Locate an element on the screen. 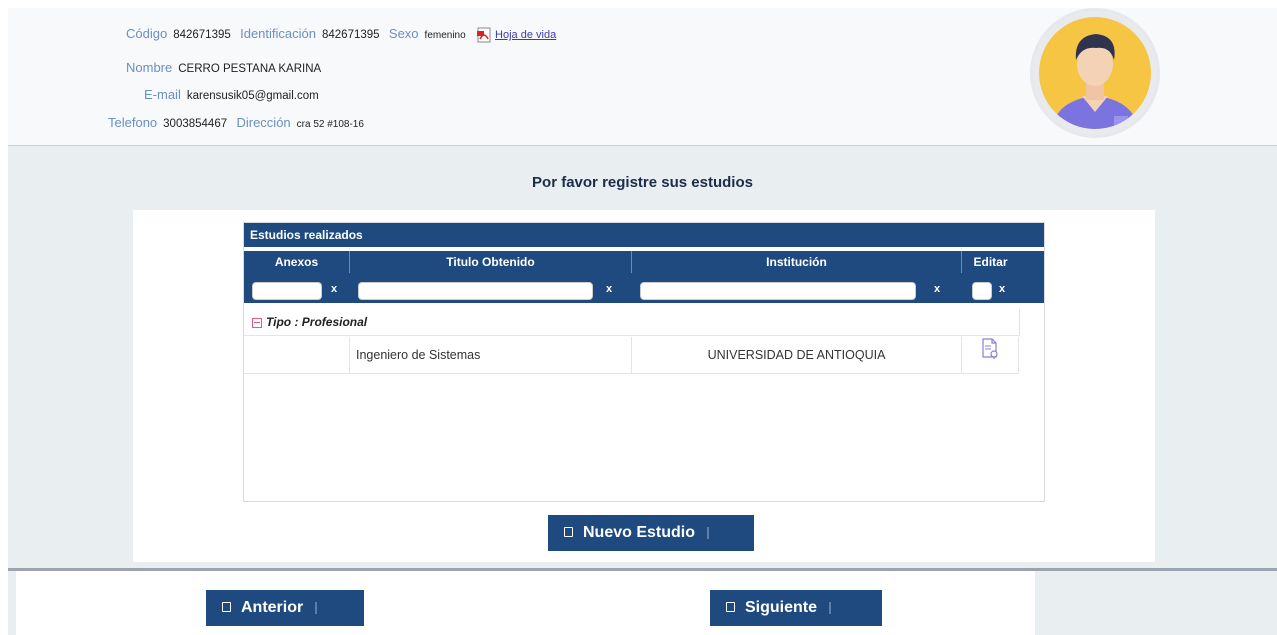  sexo-value: femenino is located at coordinates (445, 35).